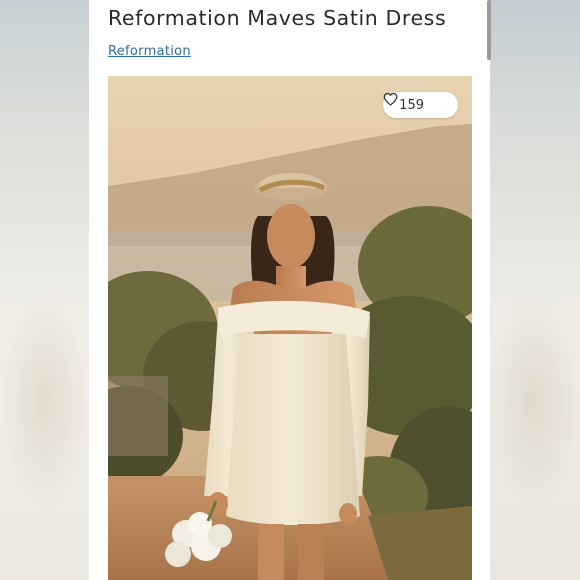 The image size is (580, 580). What do you see at coordinates (149, 51) in the screenshot?
I see `brand-link: Reformation` at bounding box center [149, 51].